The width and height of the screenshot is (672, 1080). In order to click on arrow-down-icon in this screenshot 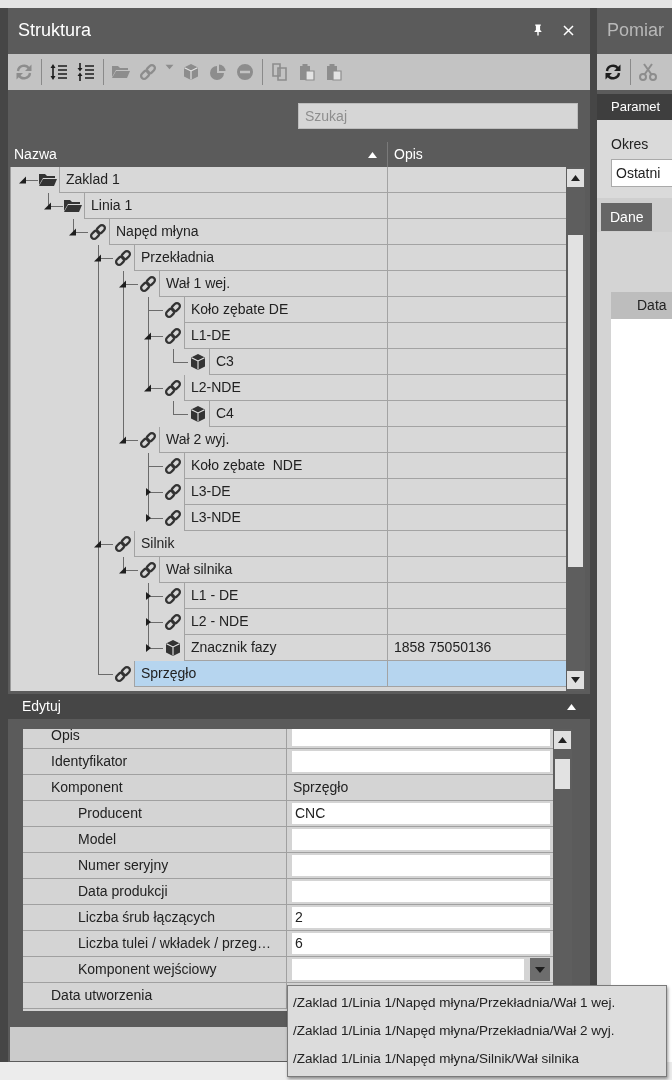, I will do `click(575, 680)`.